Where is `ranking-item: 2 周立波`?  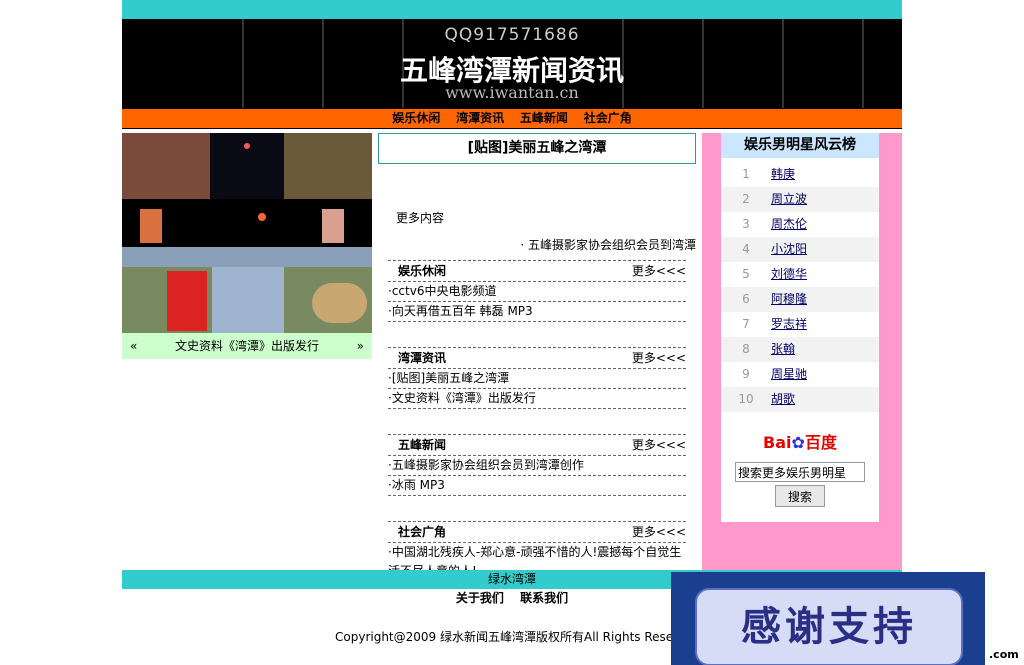
ranking-item: 2 周立波 is located at coordinates (800, 199).